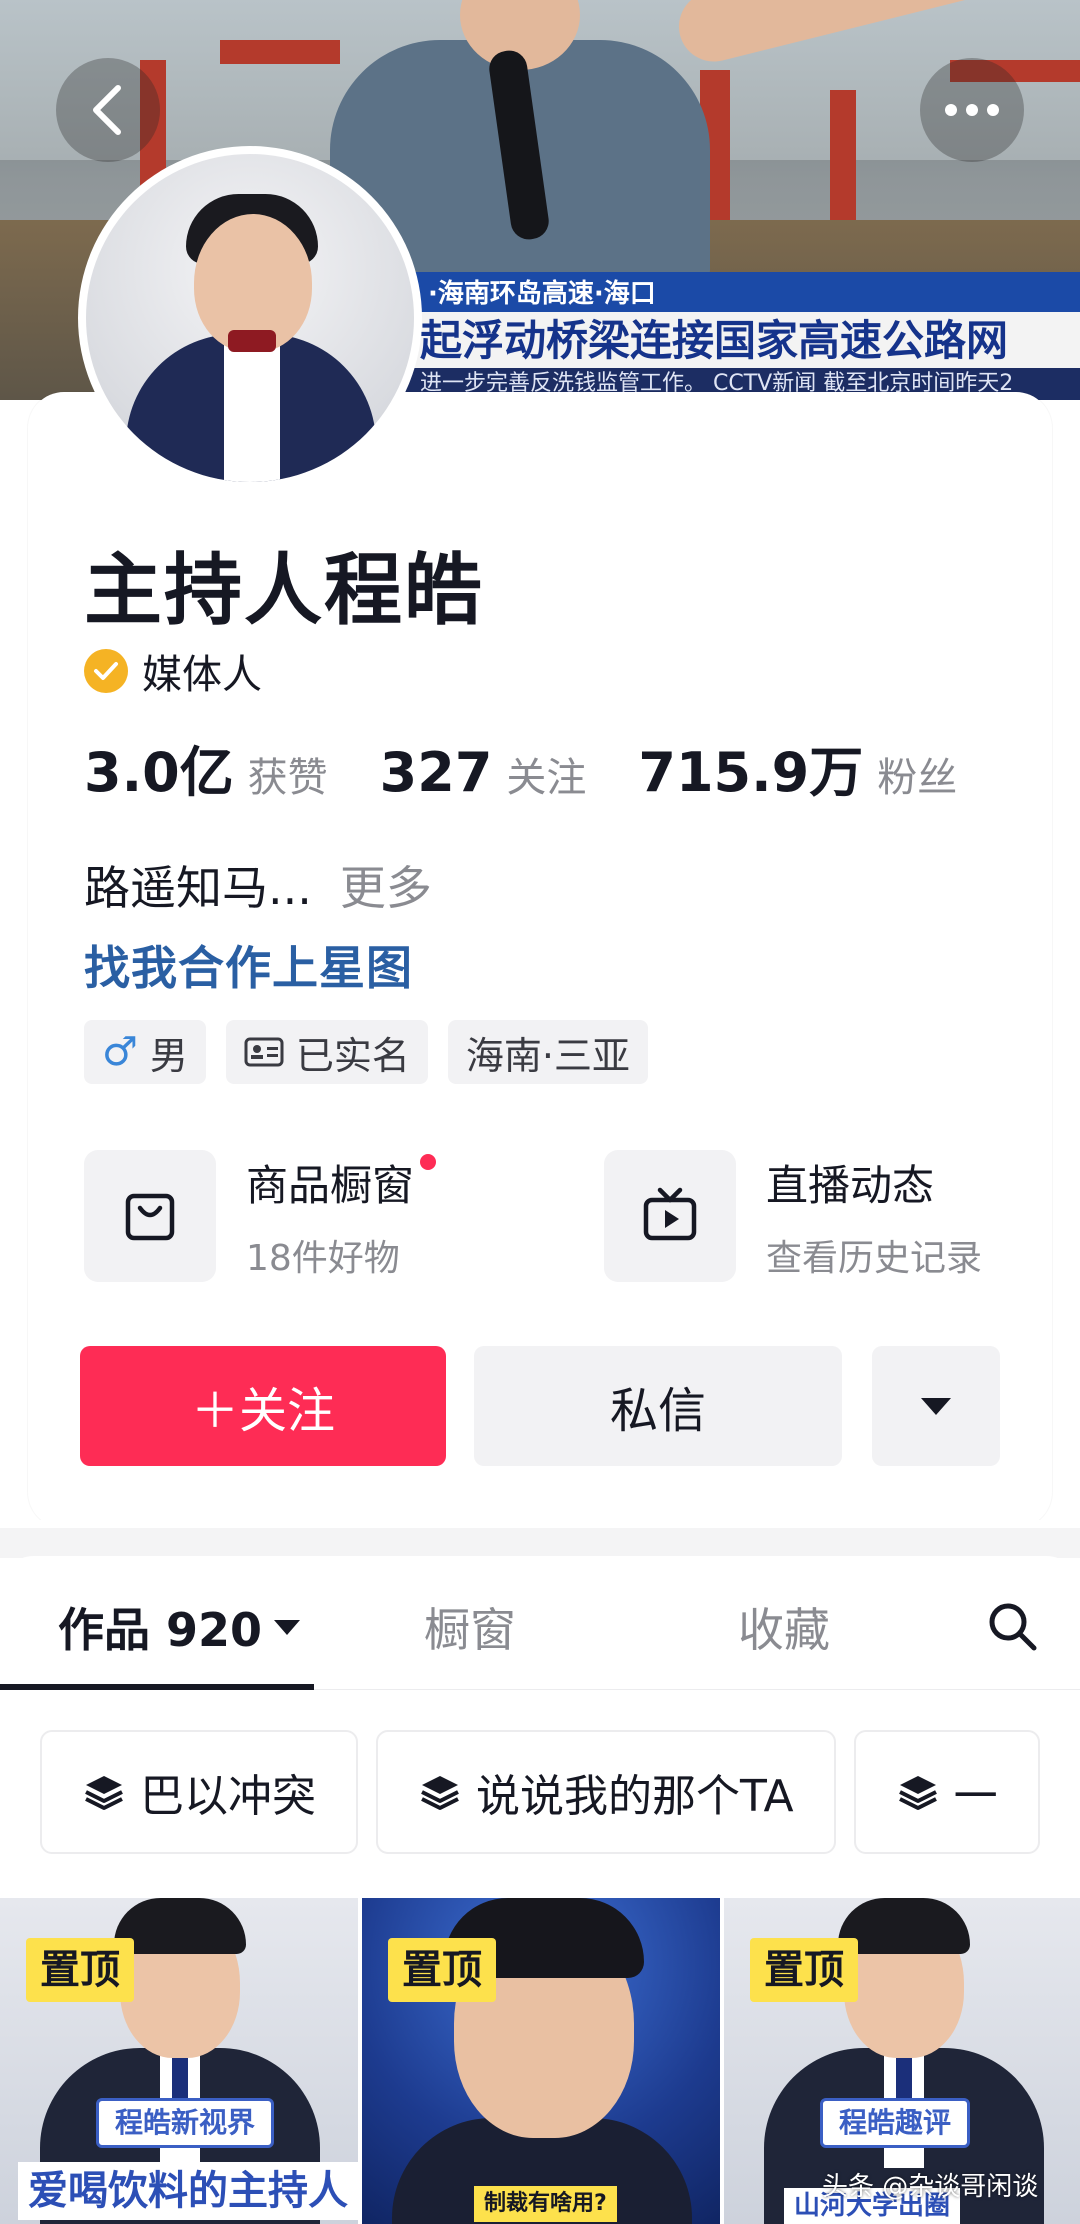 This screenshot has height=2224, width=1080. I want to click on real-name-tag: 已实名, so click(326, 1052).